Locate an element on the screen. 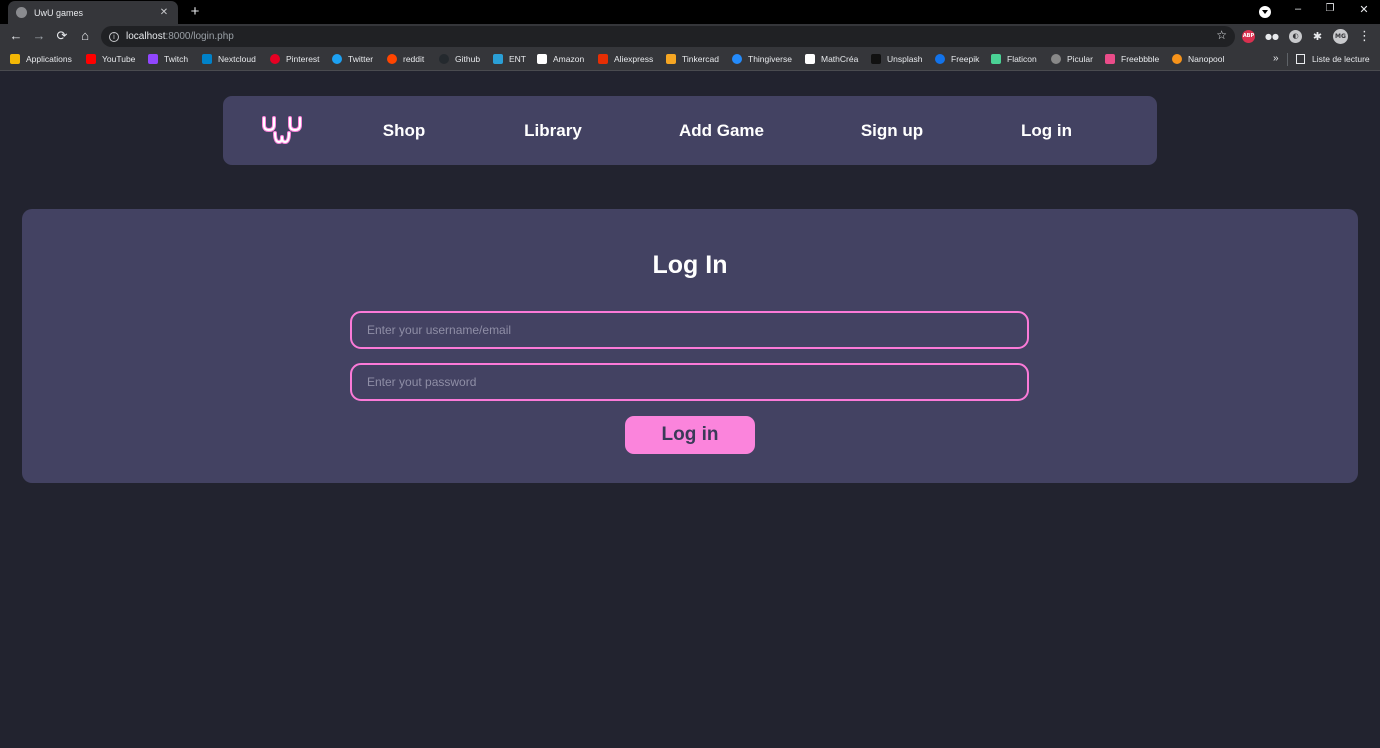 This screenshot has height=748, width=1380. bookmark-label: ENT is located at coordinates (517, 59).